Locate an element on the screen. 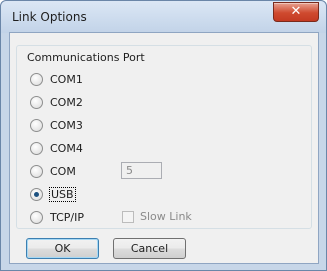 The image size is (327, 271). radio-label: TCP/IP is located at coordinates (67, 217).